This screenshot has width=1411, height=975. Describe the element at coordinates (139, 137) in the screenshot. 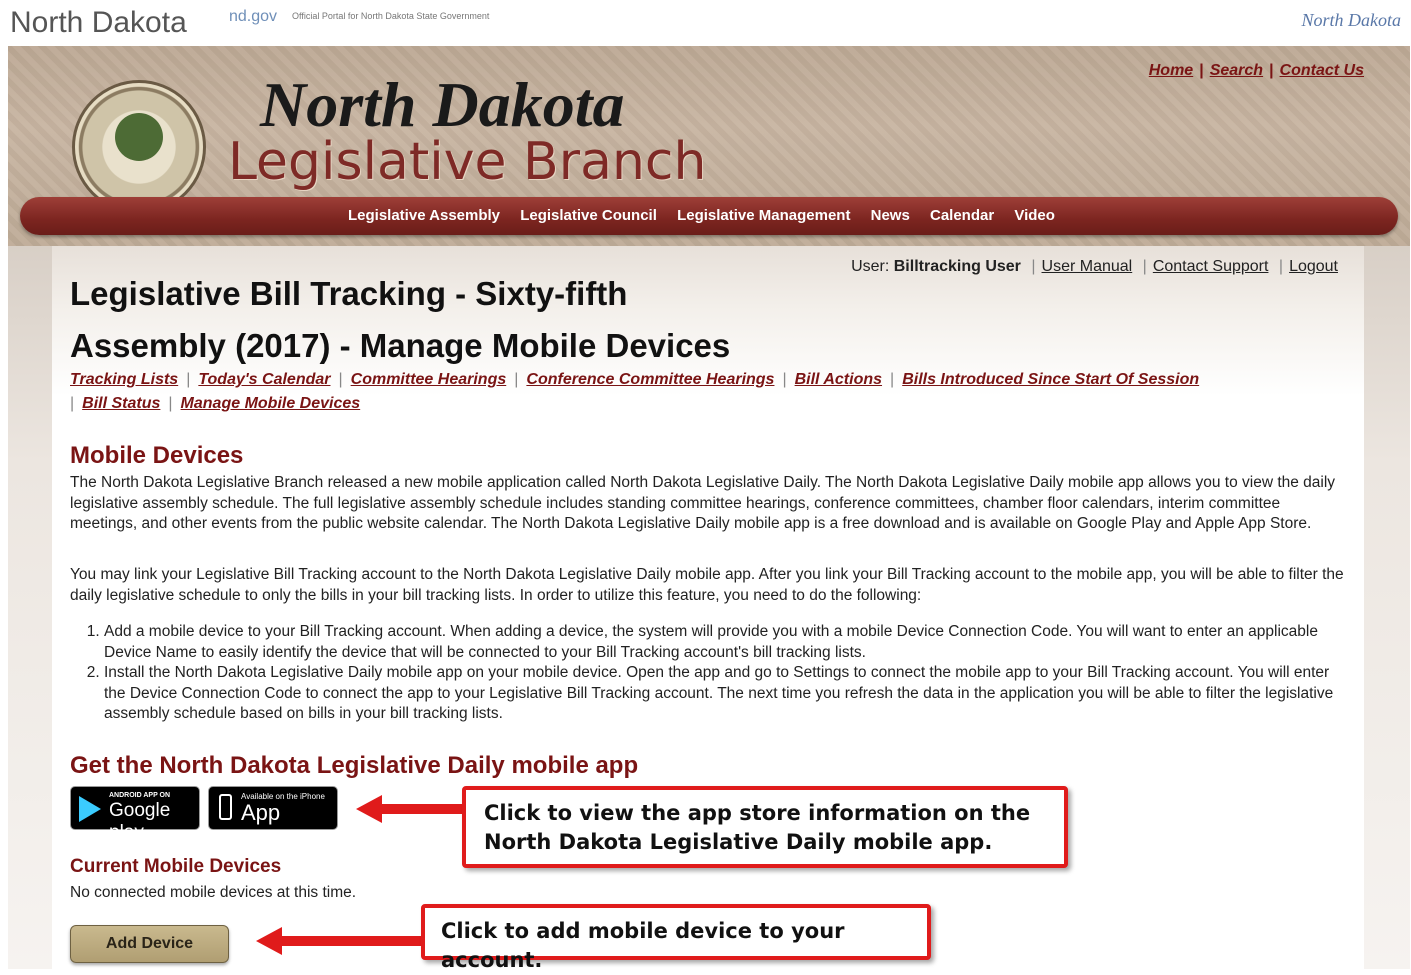

I see `seal-tree-icon` at that location.